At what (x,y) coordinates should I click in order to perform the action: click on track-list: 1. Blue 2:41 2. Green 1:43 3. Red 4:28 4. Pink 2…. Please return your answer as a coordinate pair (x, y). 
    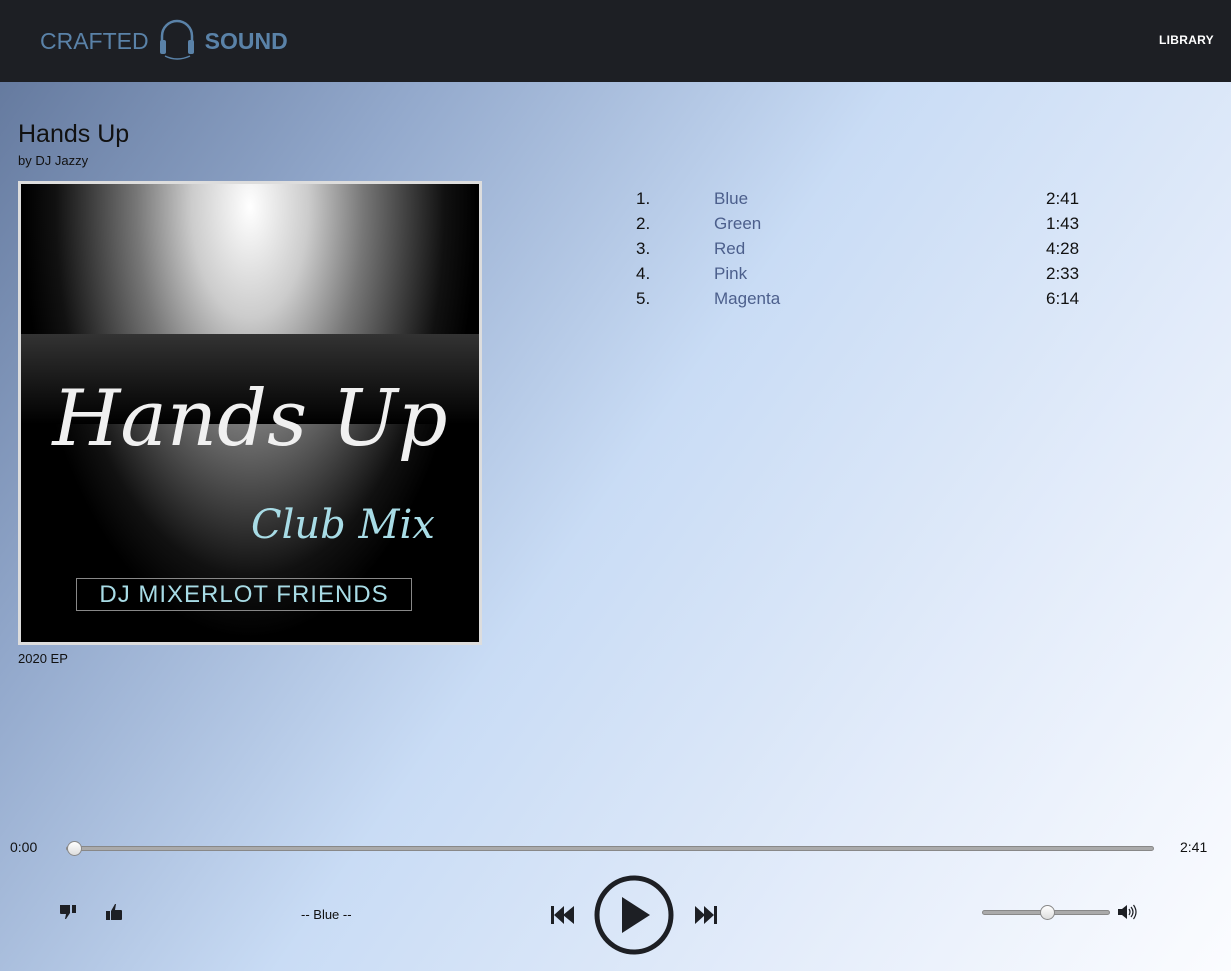
    Looking at the image, I should click on (857, 248).